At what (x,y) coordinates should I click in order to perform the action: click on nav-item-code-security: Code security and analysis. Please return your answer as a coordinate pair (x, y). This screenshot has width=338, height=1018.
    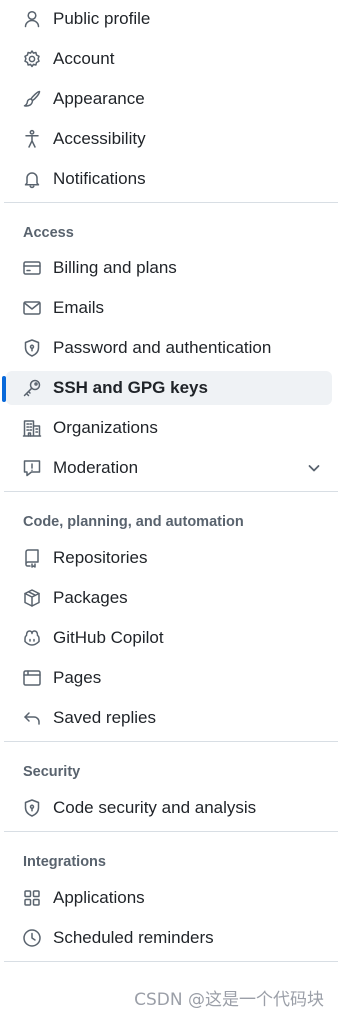
    Looking at the image, I should click on (169, 808).